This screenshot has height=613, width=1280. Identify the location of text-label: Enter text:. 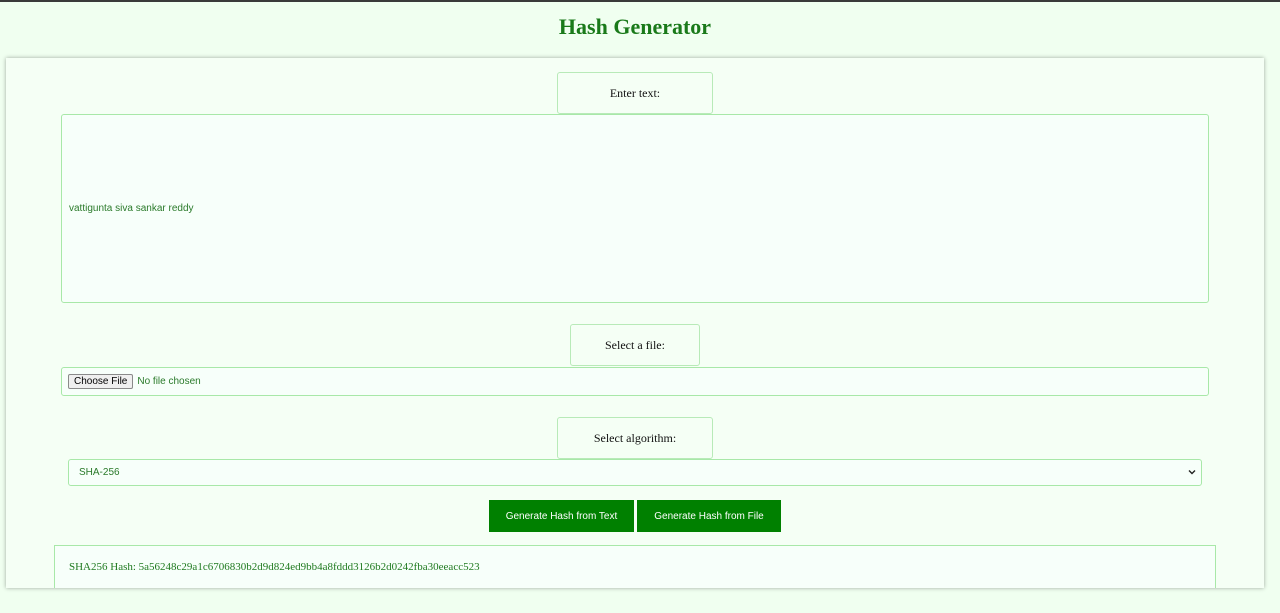
(635, 92).